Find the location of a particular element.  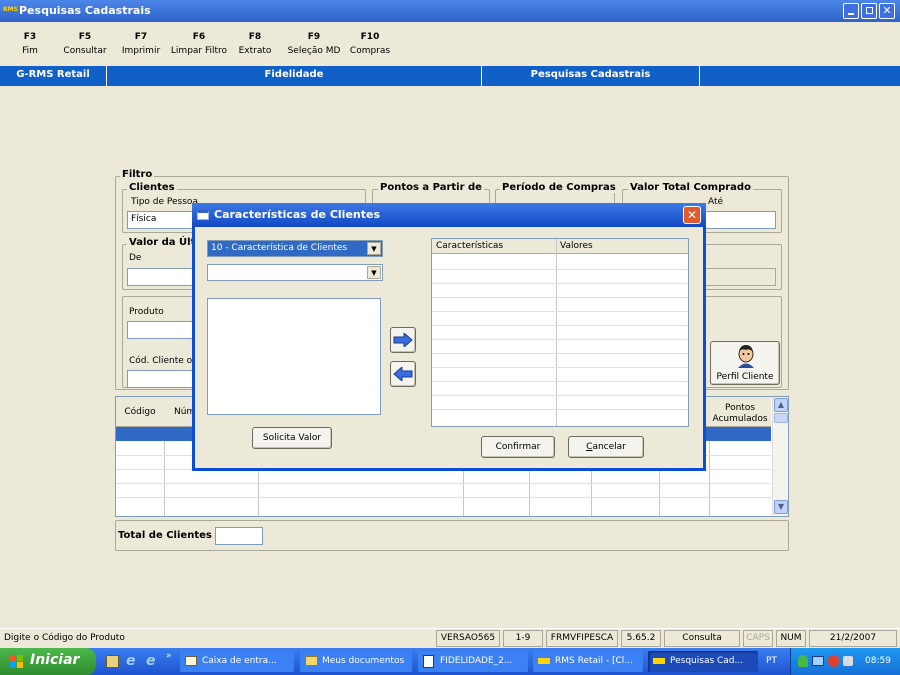

fkey-label: F3 is located at coordinates (30, 37).